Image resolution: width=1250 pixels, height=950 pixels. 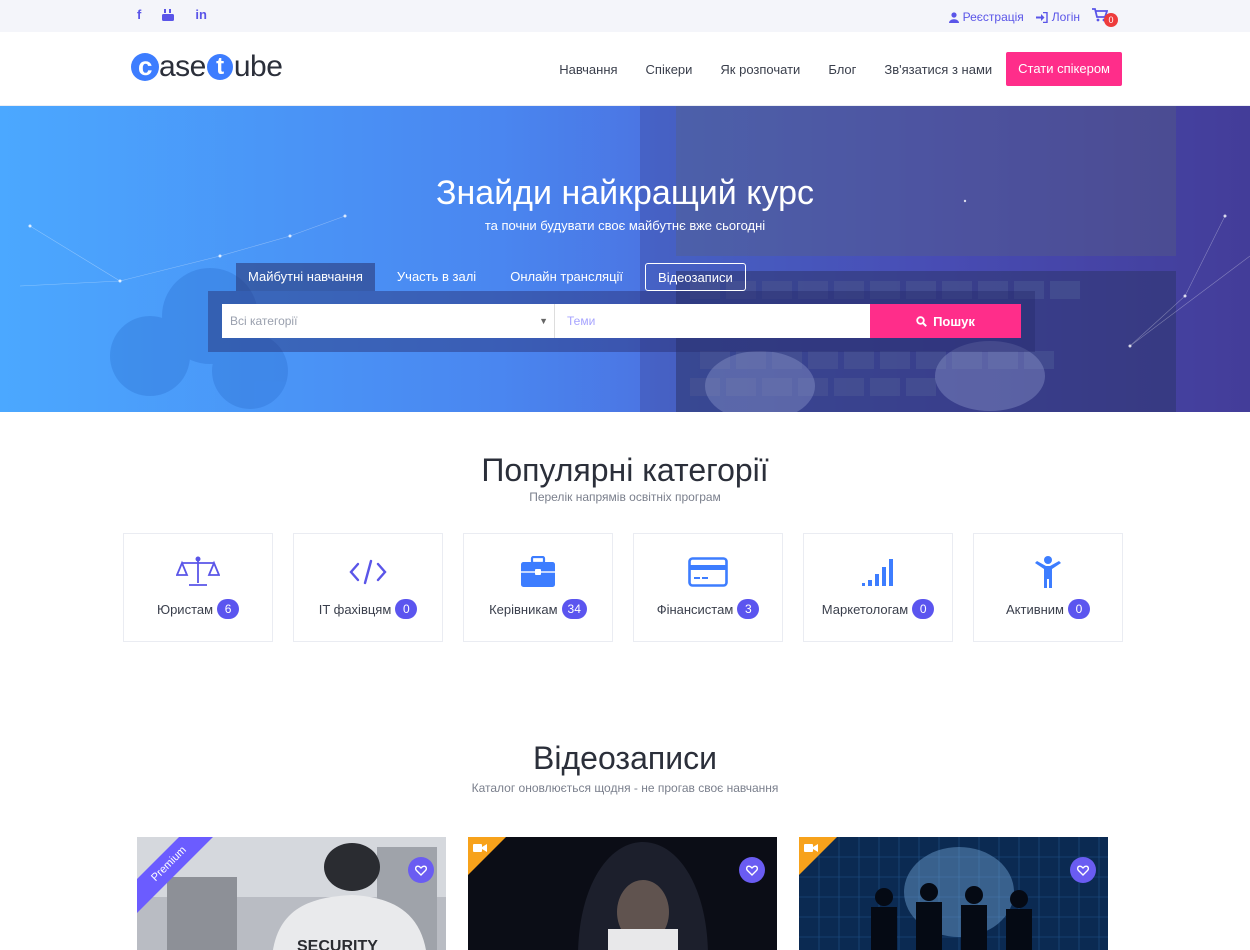 I want to click on site-logo: c ase t ube, so click(x=207, y=67).